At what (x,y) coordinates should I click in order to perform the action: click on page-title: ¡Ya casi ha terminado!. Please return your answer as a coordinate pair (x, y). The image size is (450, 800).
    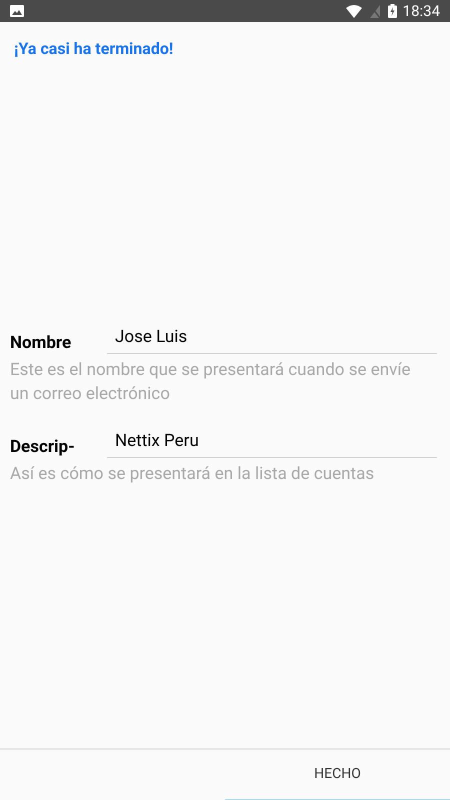
    Looking at the image, I should click on (94, 49).